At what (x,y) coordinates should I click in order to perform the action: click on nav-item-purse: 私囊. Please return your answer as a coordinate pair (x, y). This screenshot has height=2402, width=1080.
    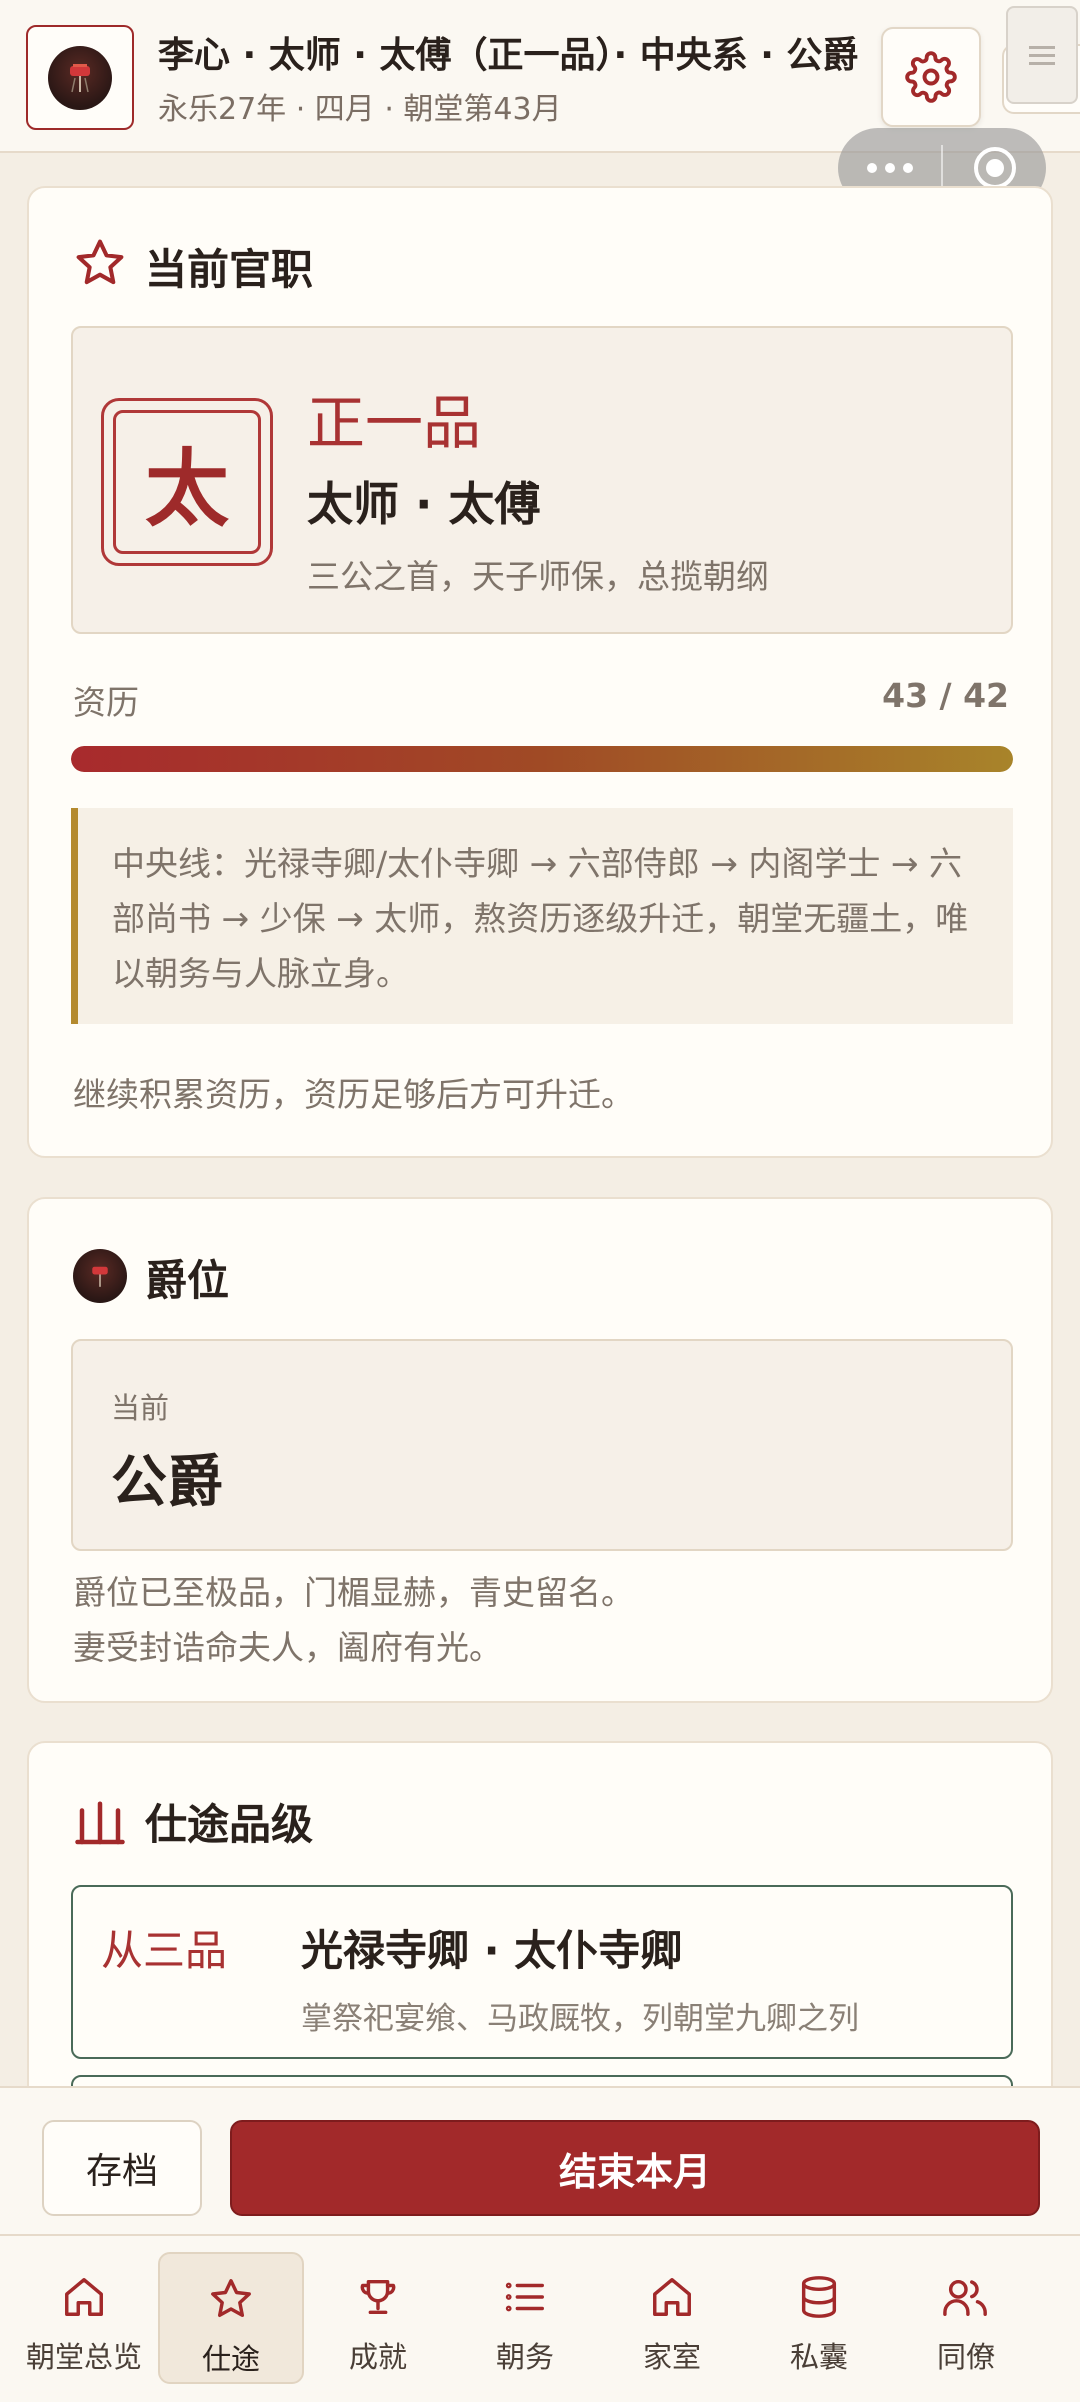
    Looking at the image, I should click on (819, 2318).